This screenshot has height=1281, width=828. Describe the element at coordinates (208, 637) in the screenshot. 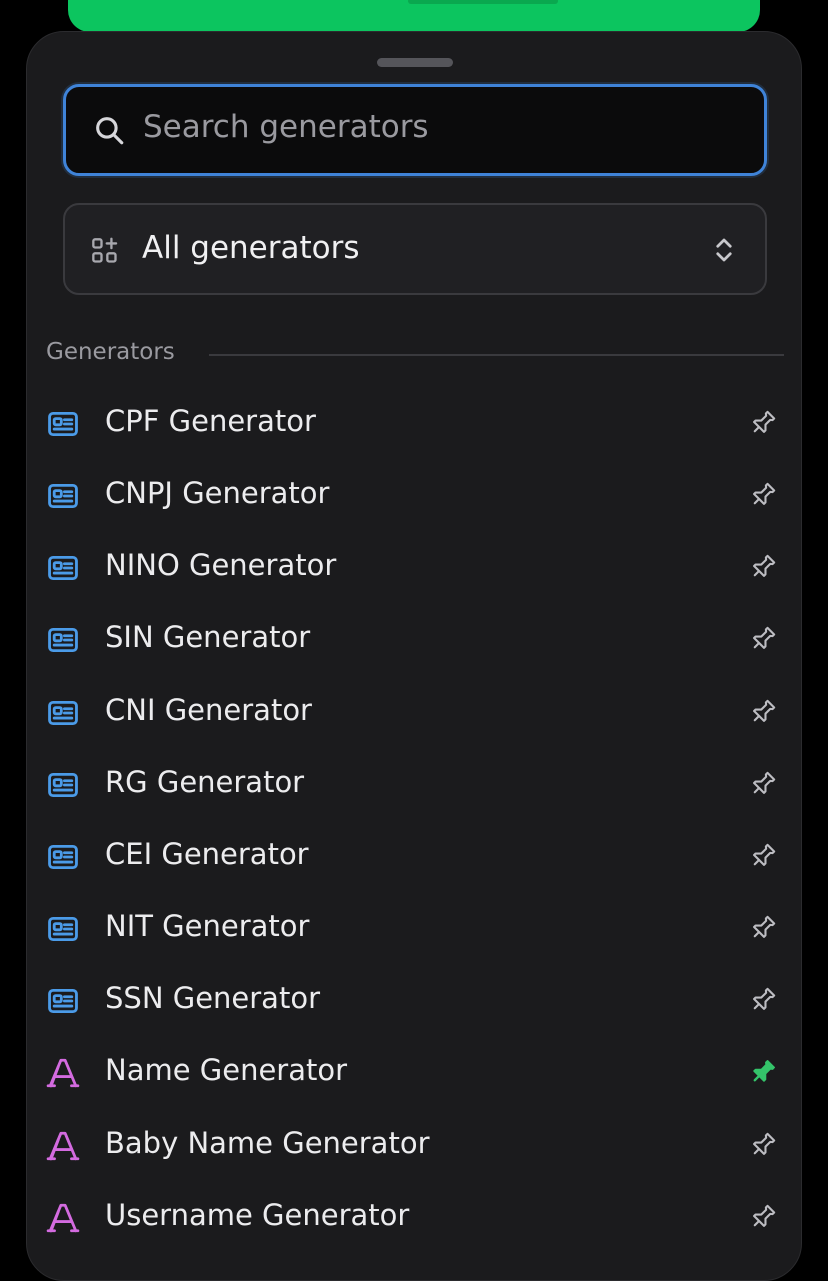

I see `list-item-label: SIN Generator` at that location.